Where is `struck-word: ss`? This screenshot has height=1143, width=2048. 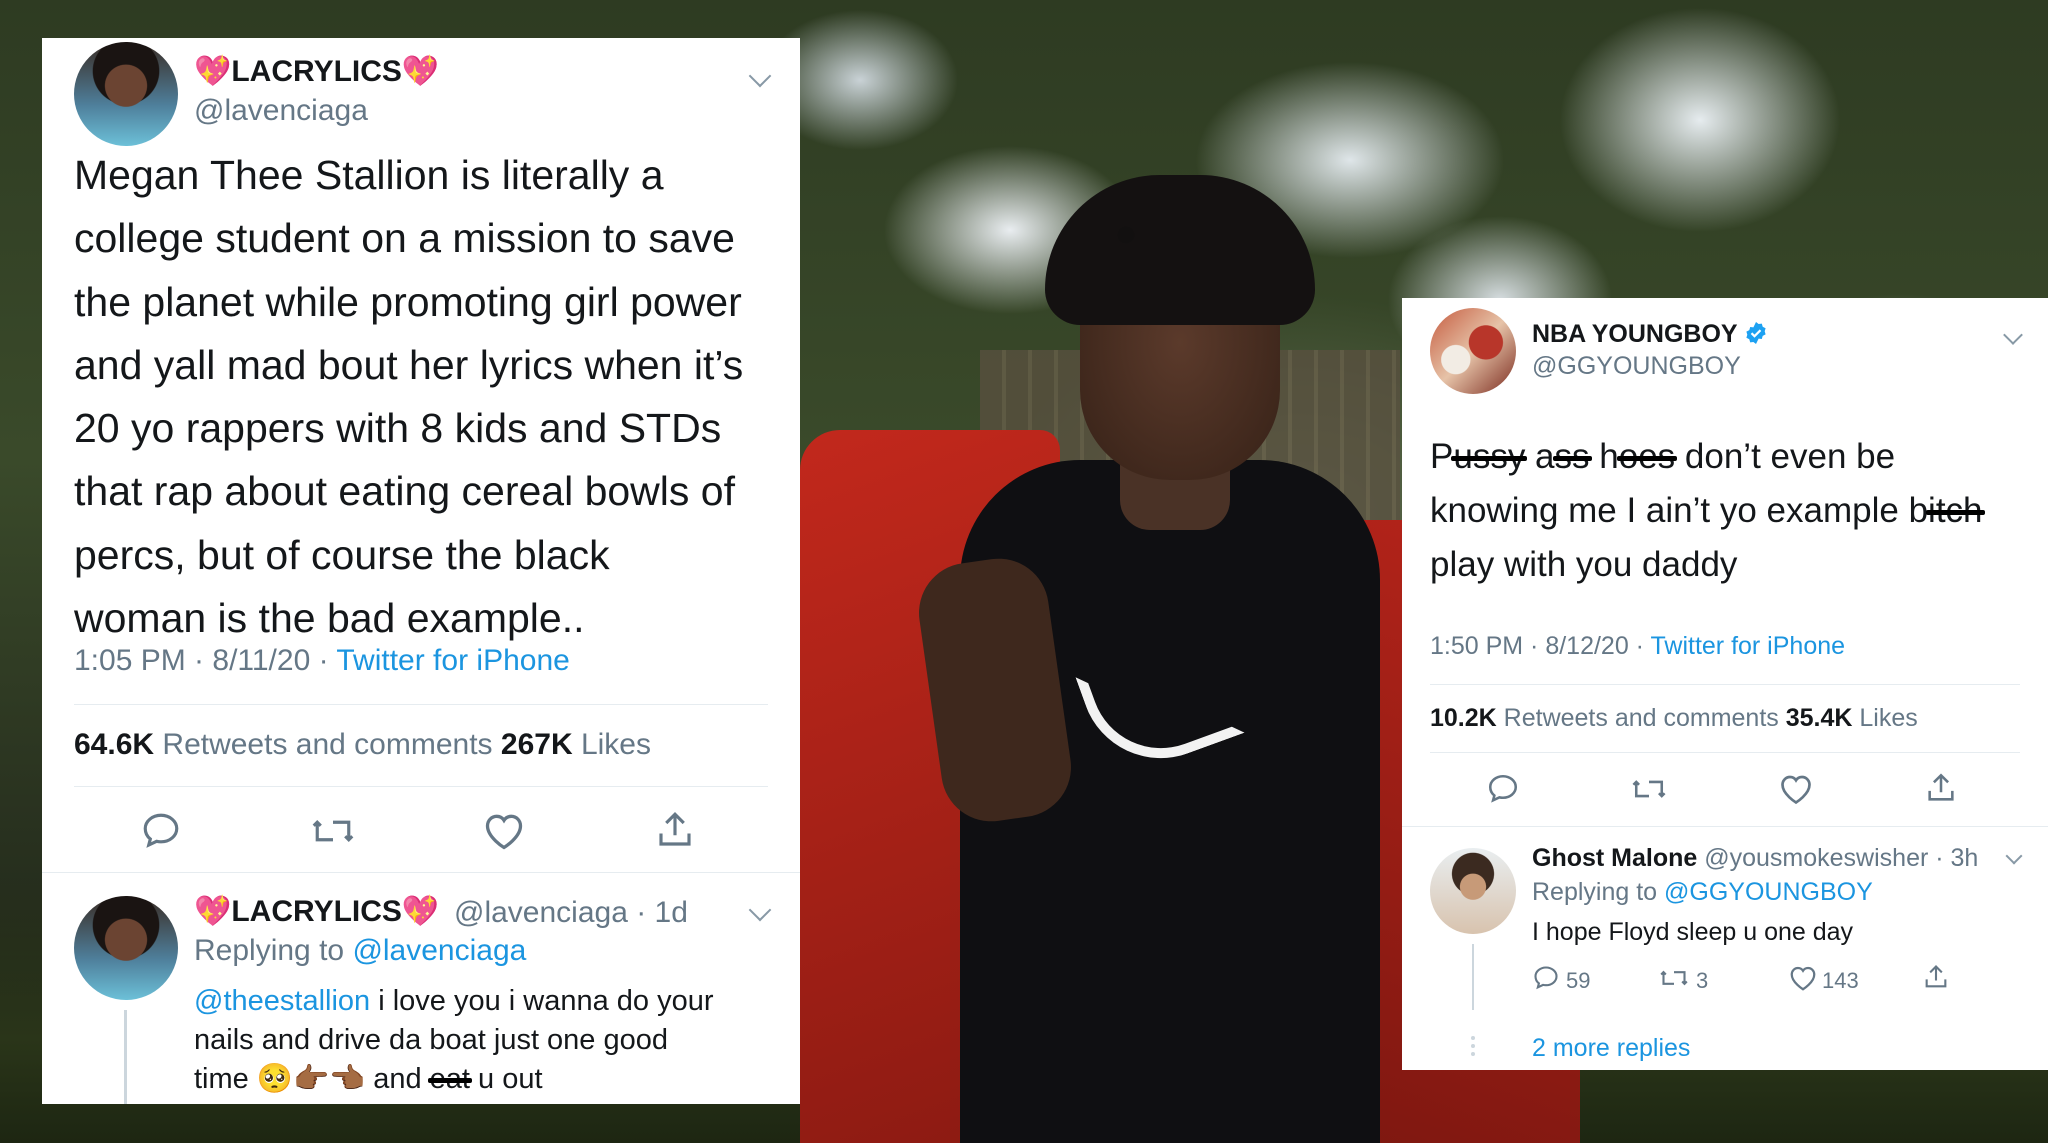
struck-word: ss is located at coordinates (1572, 456).